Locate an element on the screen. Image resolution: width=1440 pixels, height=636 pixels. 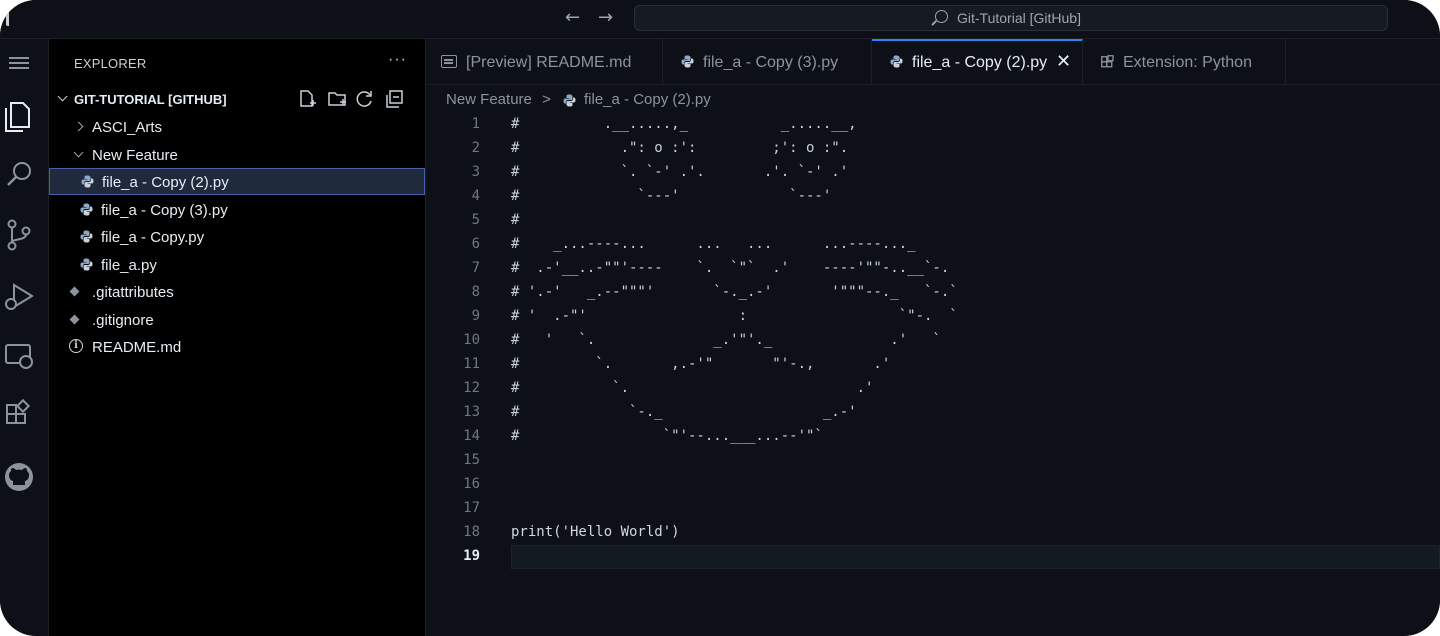
code-line: 6 # _...----... ... ... ...----..._ is located at coordinates (933, 245).